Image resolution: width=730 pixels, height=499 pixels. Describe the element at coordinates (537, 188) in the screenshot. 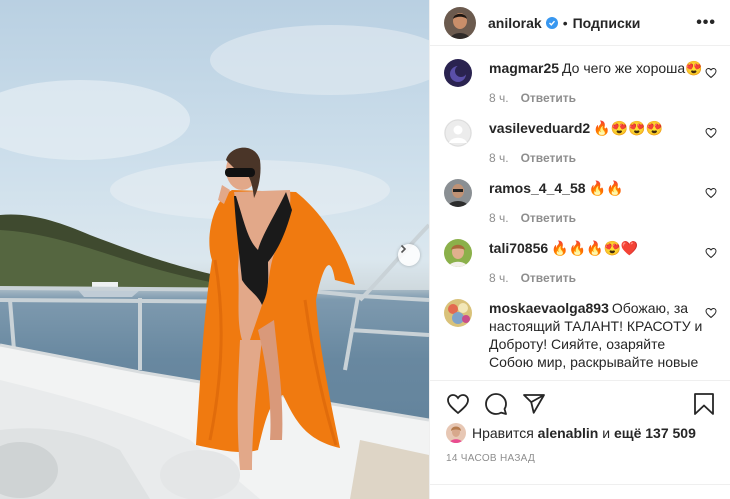

I see `comment-username: ramos_4_4_58` at that location.